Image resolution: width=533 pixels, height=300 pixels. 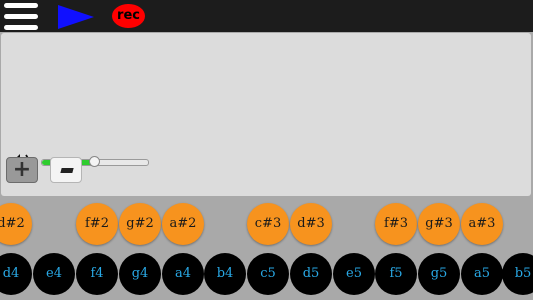 What do you see at coordinates (54, 274) in the screenshot?
I see `natural-key: e4` at bounding box center [54, 274].